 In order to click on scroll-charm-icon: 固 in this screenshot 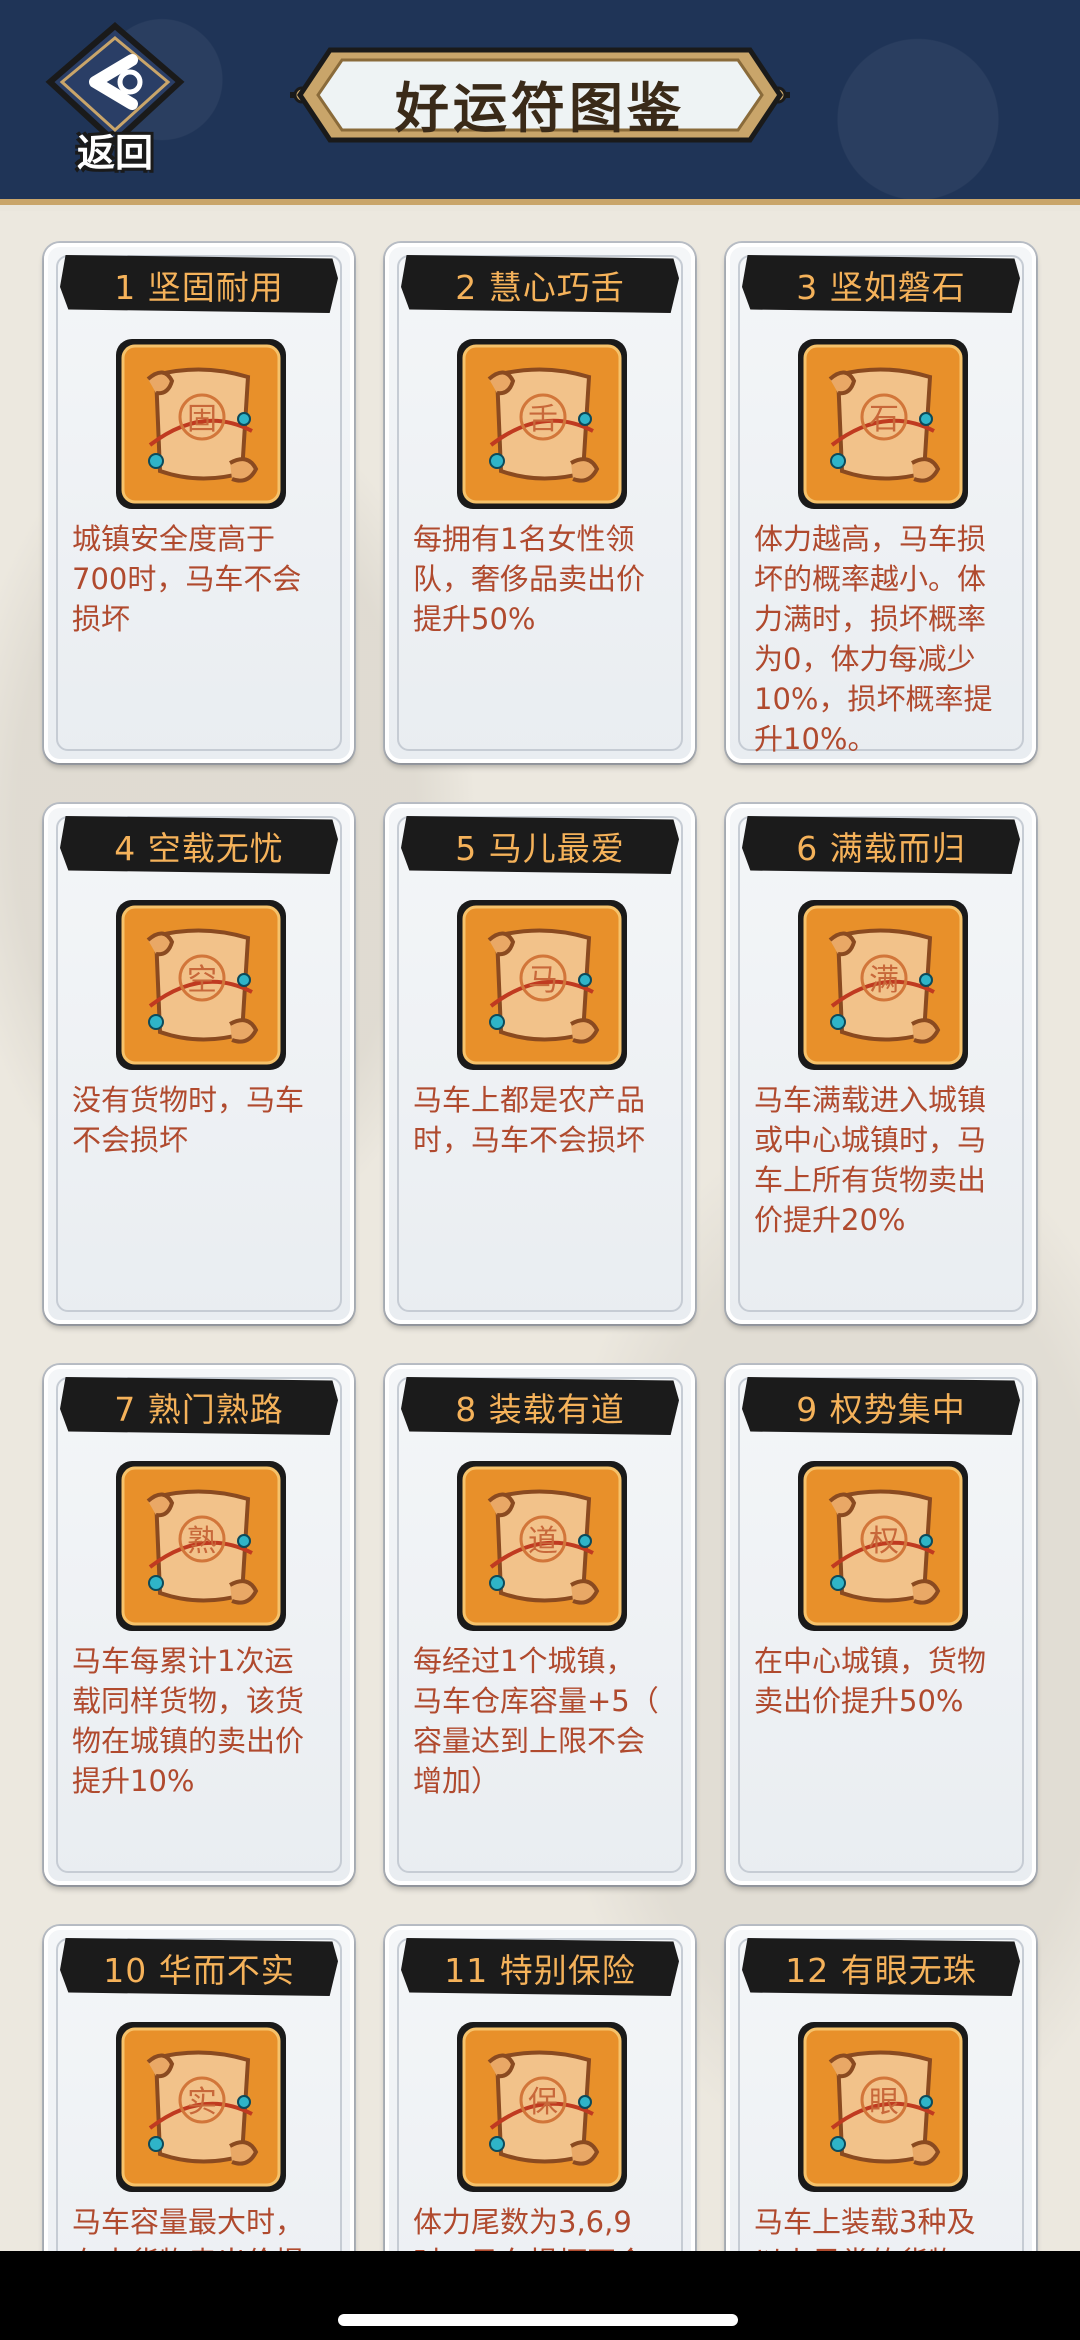, I will do `click(201, 424)`.